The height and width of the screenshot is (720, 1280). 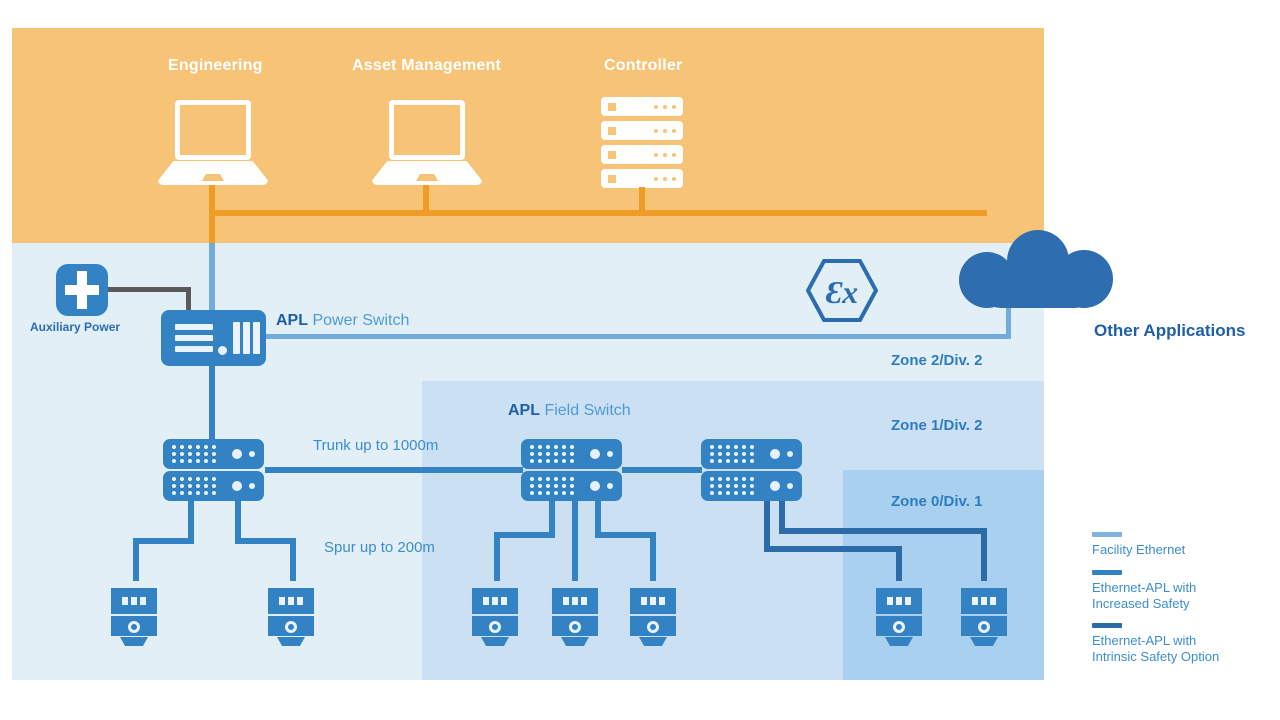 I want to click on plus-vertical-bar, so click(x=82, y=290).